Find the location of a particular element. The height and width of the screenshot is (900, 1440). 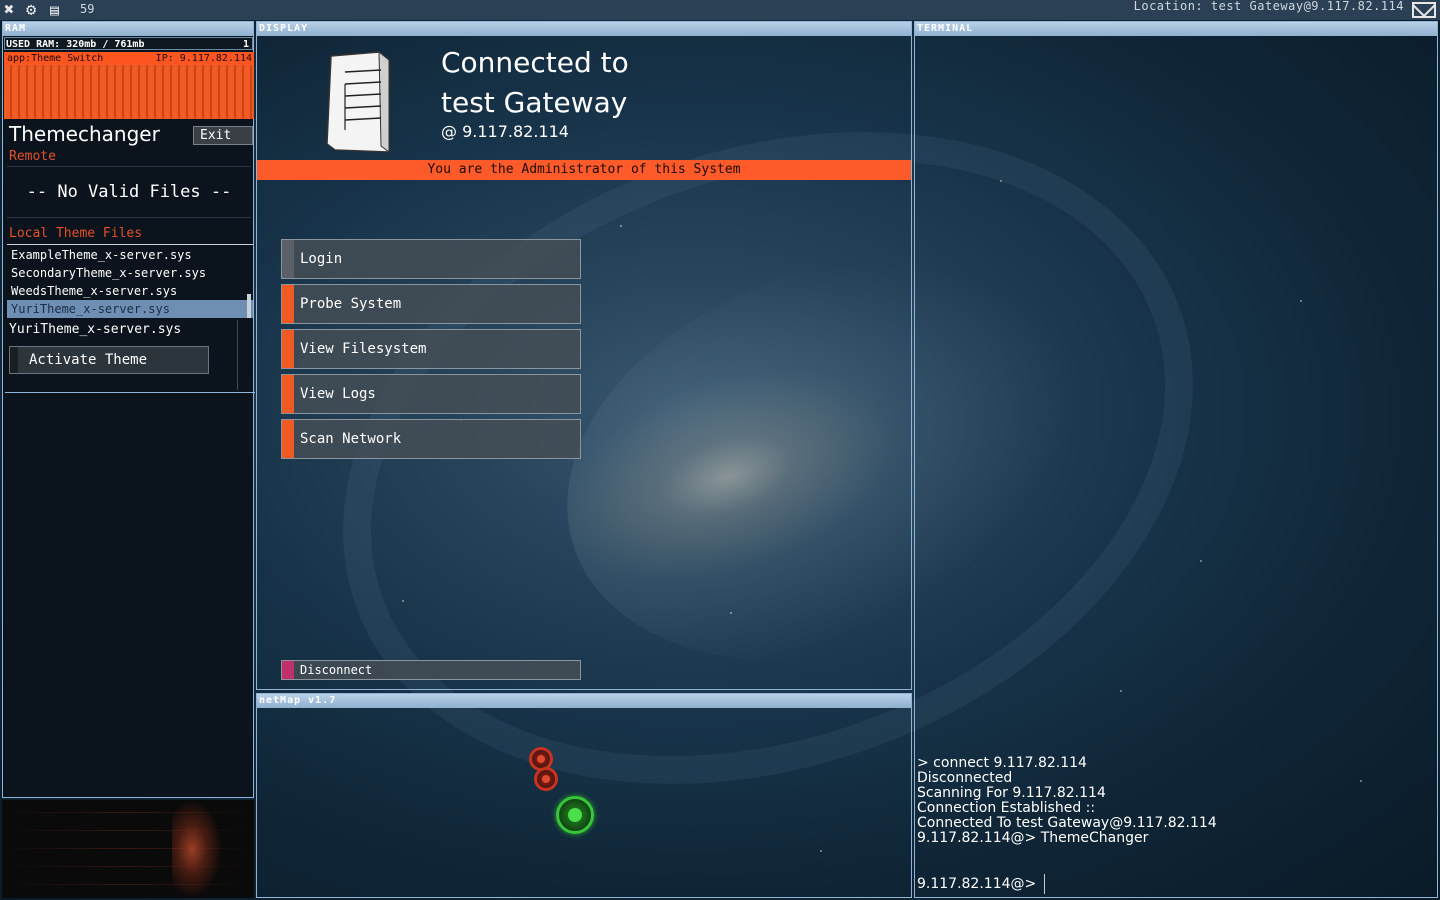

selected-file-label: YuriTheme_x-server.sys is located at coordinates (95, 329).